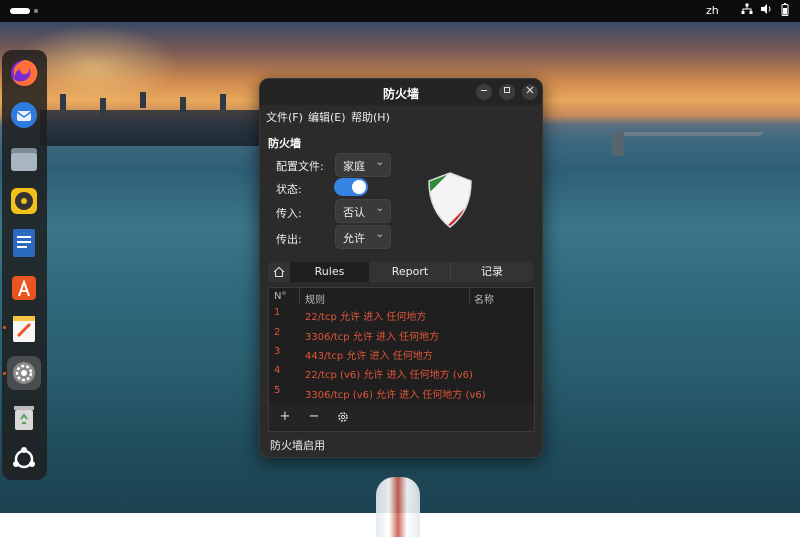 This screenshot has width=800, height=537. I want to click on workspace-dot, so click(36, 11).